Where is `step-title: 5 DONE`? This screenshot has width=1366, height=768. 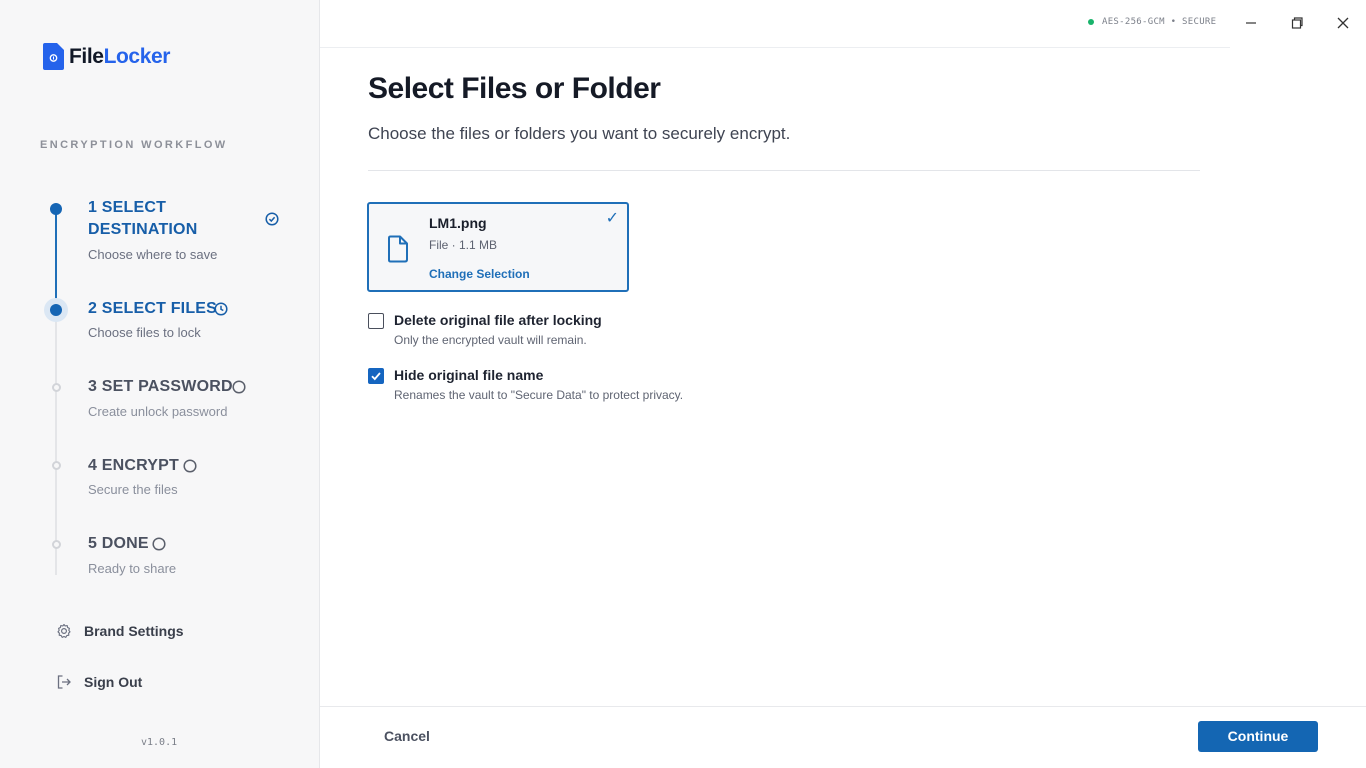
step-title: 5 DONE is located at coordinates (118, 543).